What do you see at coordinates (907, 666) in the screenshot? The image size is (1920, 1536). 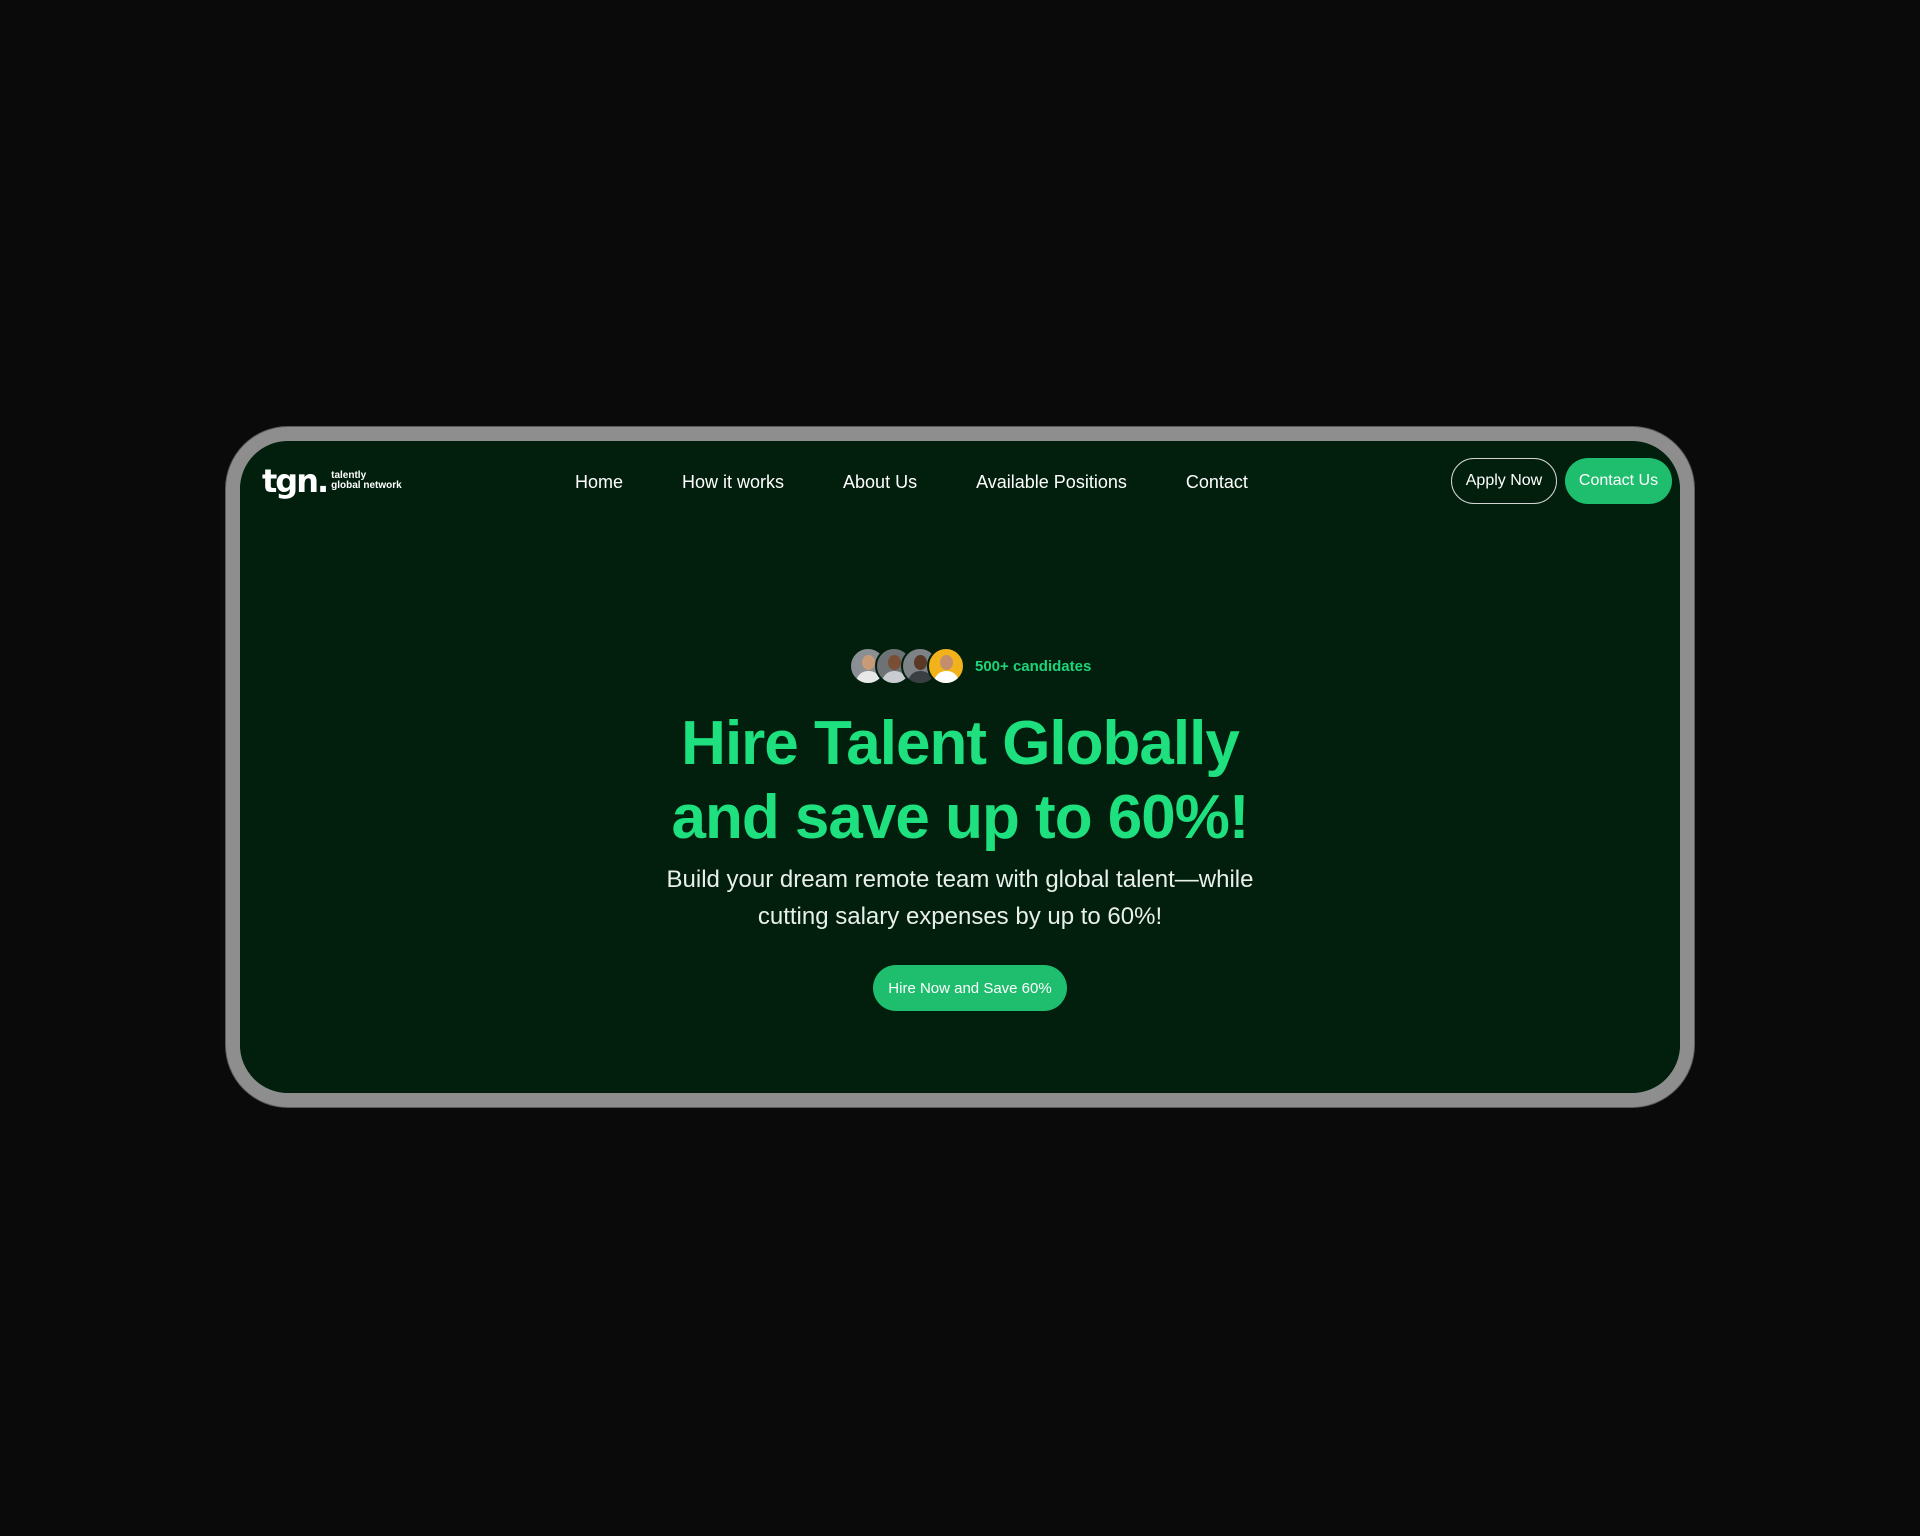 I see `avatar-stack` at bounding box center [907, 666].